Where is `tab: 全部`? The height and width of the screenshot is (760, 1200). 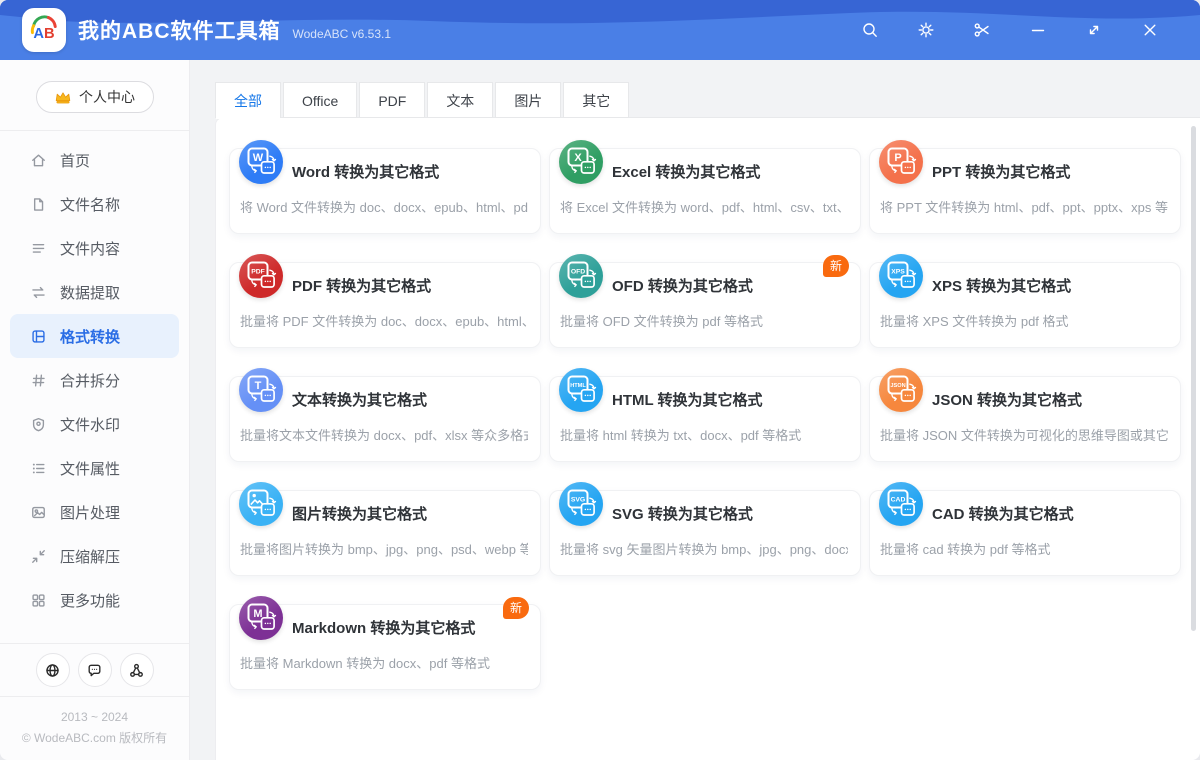
tab: 全部 is located at coordinates (248, 100).